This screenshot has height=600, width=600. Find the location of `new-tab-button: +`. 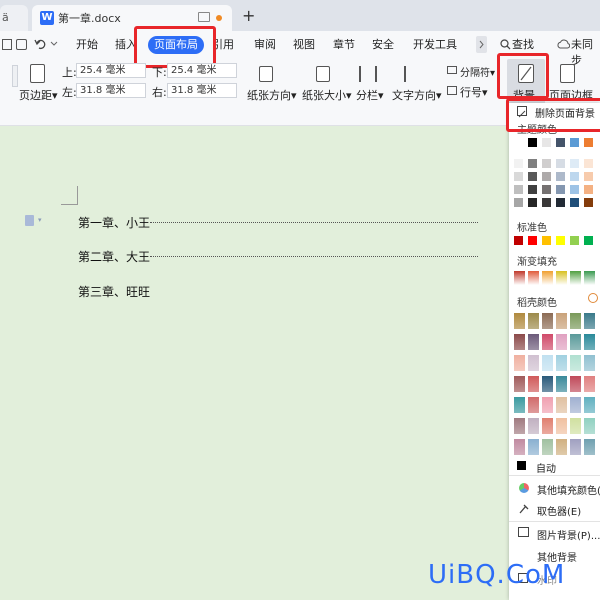

new-tab-button: + is located at coordinates (248, 16).